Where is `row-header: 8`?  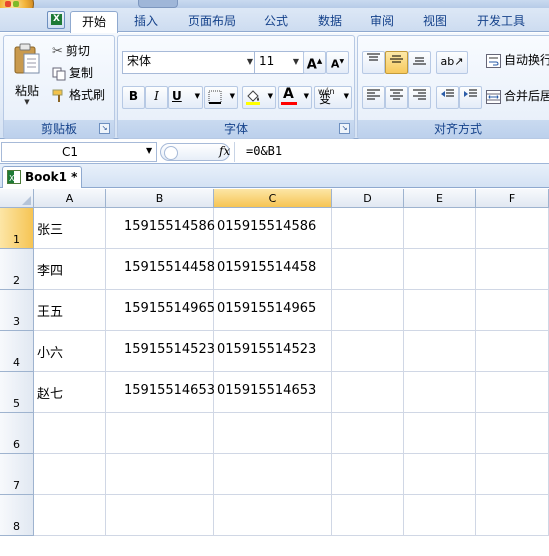
row-header: 8 is located at coordinates (17, 515).